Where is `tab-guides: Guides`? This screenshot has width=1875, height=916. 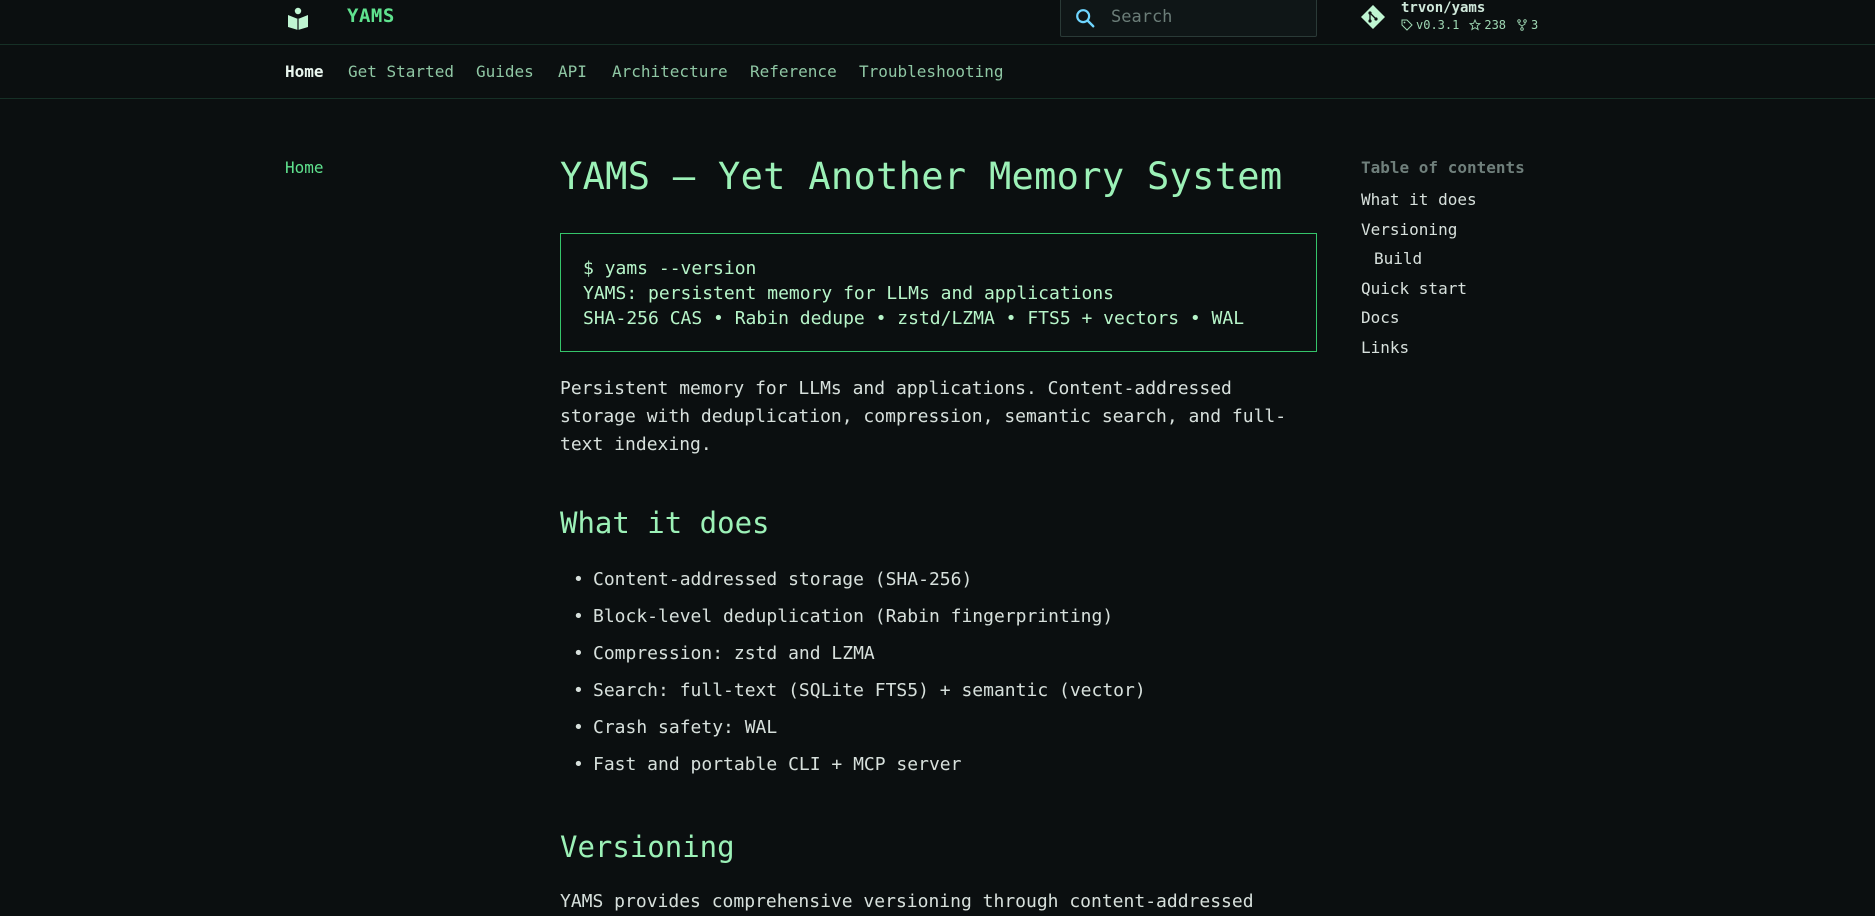 tab-guides: Guides is located at coordinates (505, 71).